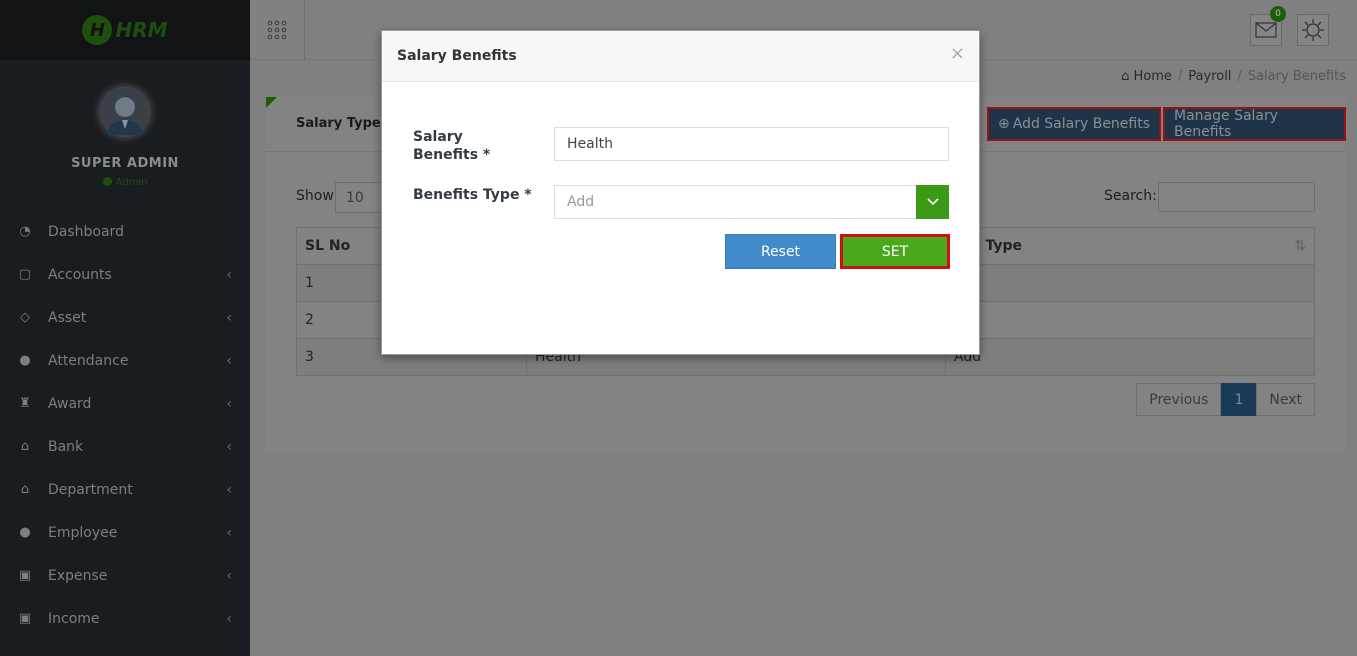 The width and height of the screenshot is (1357, 656). I want to click on table-cell: uct, so click(1130, 283).